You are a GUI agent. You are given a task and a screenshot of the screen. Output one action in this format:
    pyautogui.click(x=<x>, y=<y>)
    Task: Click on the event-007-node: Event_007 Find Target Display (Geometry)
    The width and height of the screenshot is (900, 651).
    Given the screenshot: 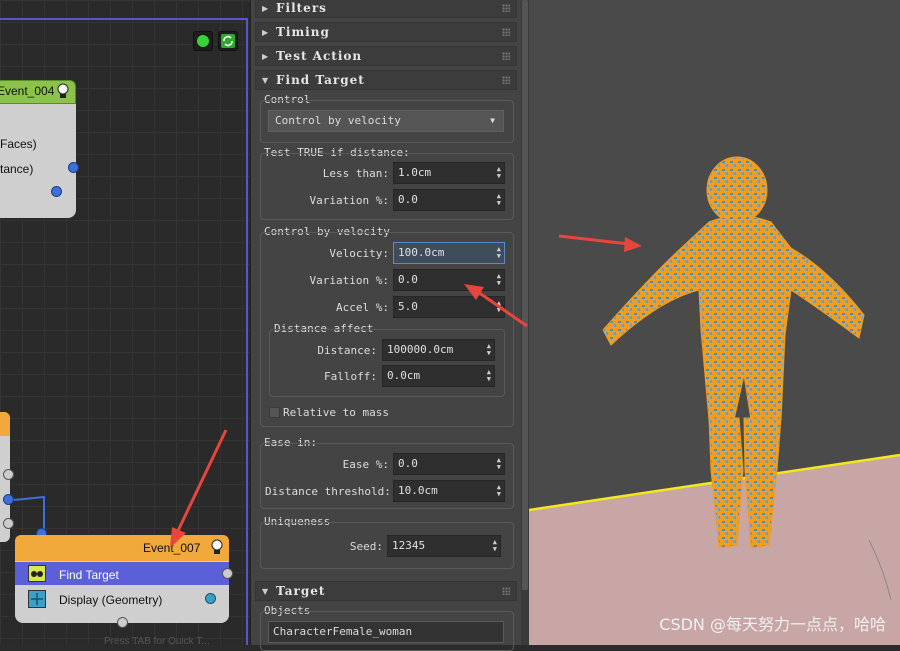 What is the action you would take?
    pyautogui.click(x=122, y=579)
    